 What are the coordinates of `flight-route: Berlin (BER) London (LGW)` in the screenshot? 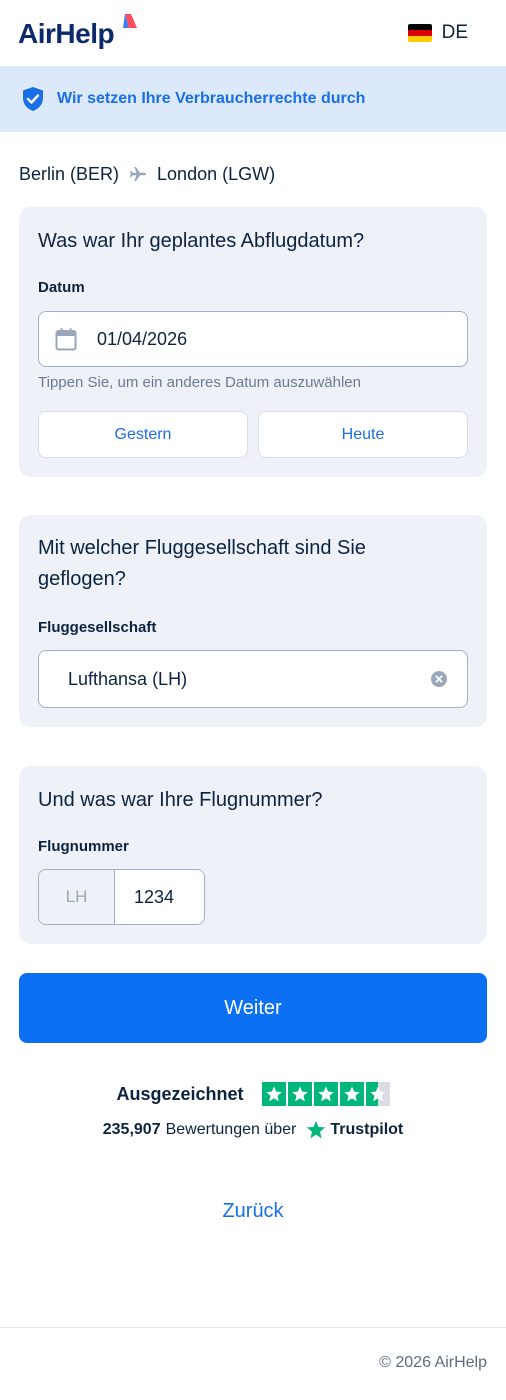 It's located at (147, 174).